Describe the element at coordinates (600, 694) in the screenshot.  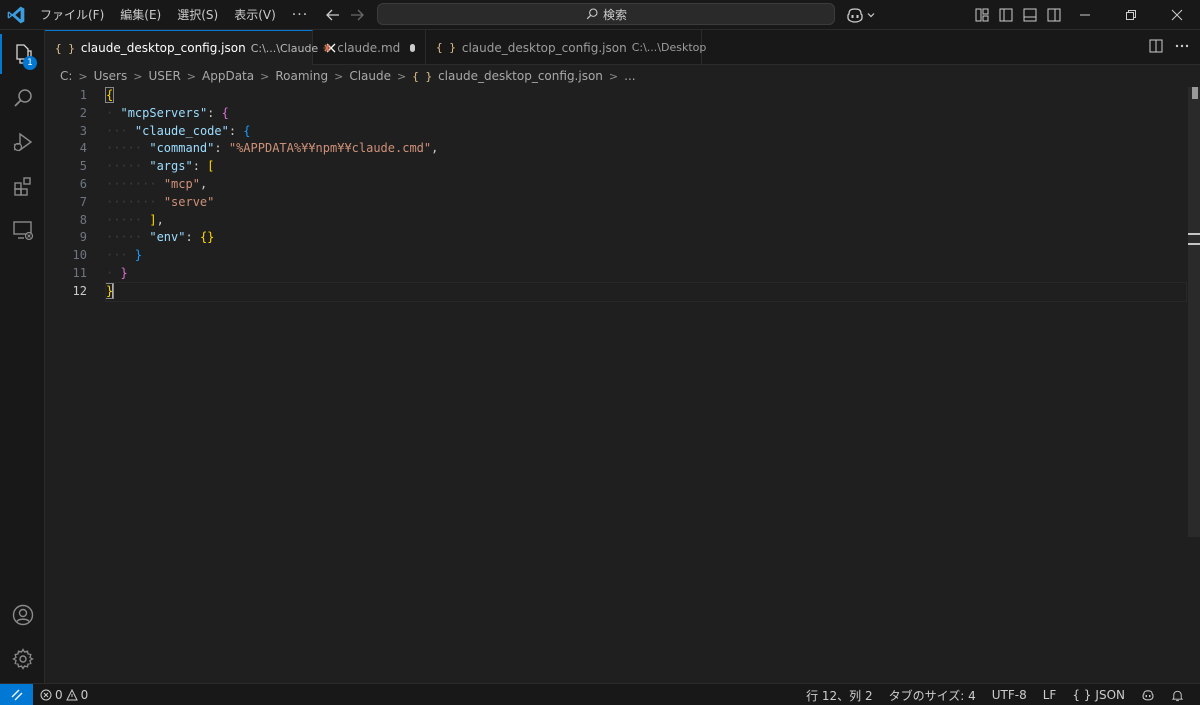
I see `status-bar: 0 0 行 12、列 2 タブのサイズ: 4 UTF-8 LF { } JSON` at that location.